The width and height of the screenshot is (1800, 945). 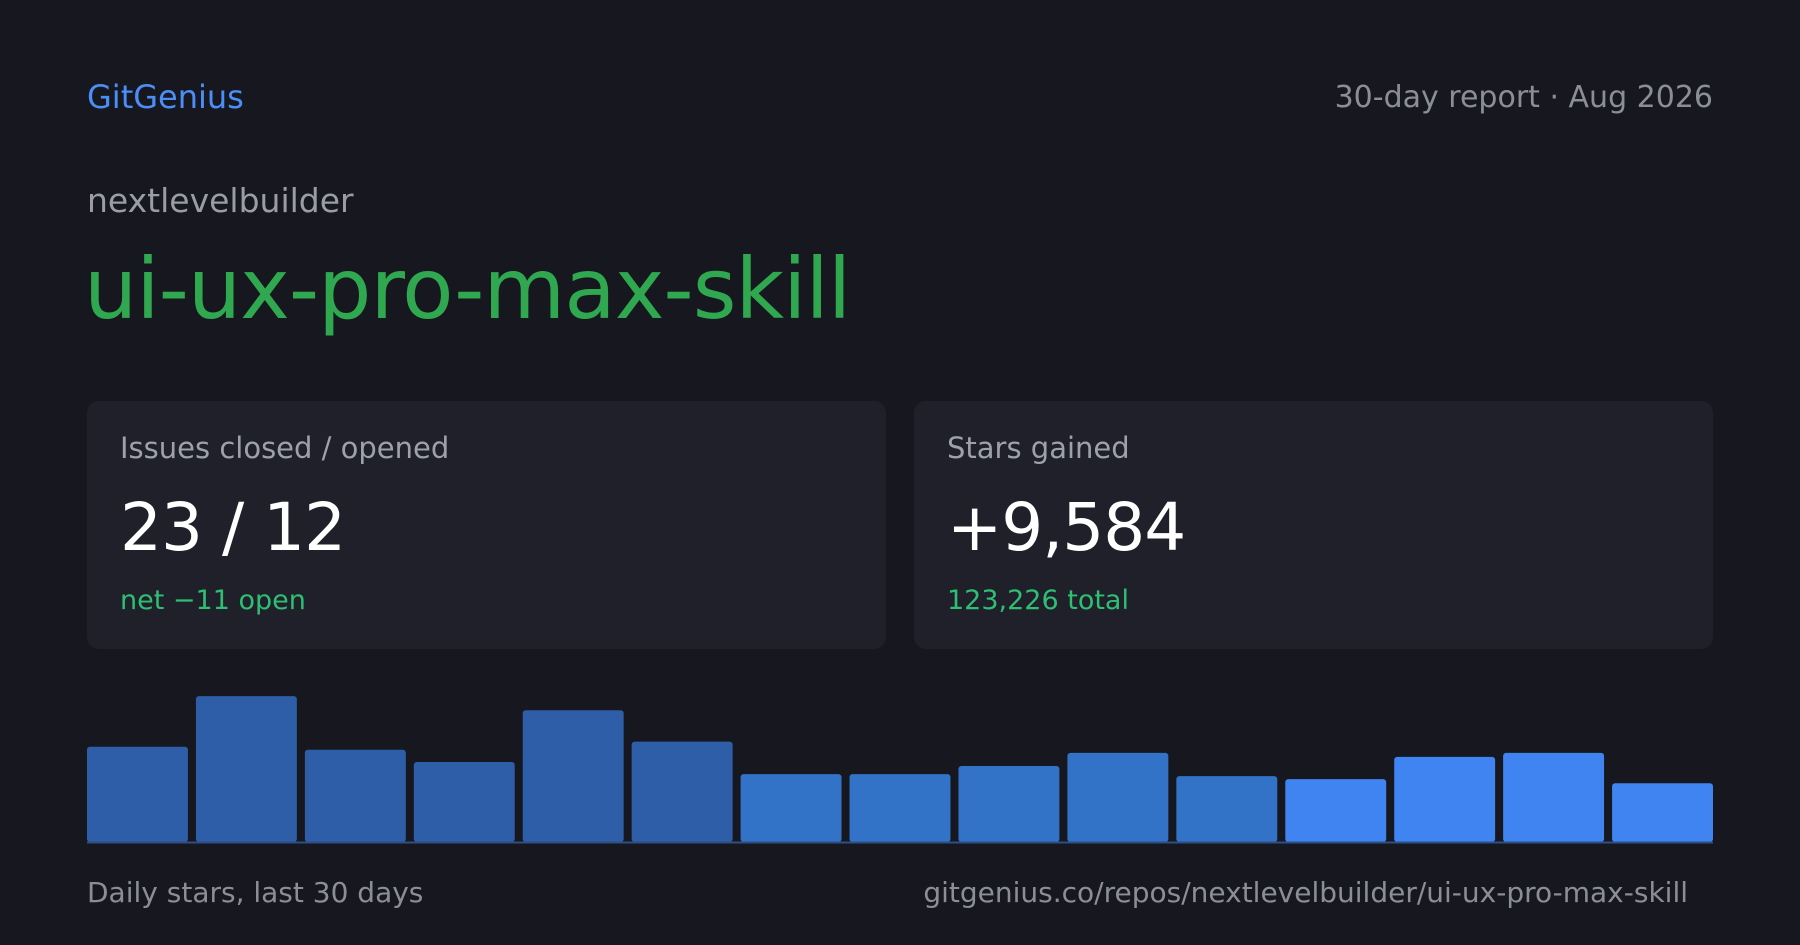 I want to click on brand-link: GitGenius, so click(x=165, y=97).